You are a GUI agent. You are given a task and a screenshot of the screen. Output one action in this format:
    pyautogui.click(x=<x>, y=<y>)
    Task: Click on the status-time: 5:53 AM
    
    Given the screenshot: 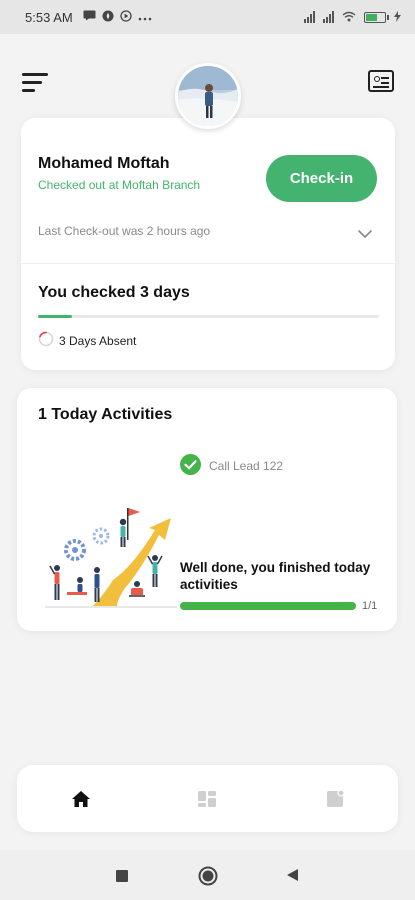 What is the action you would take?
    pyautogui.click(x=49, y=17)
    